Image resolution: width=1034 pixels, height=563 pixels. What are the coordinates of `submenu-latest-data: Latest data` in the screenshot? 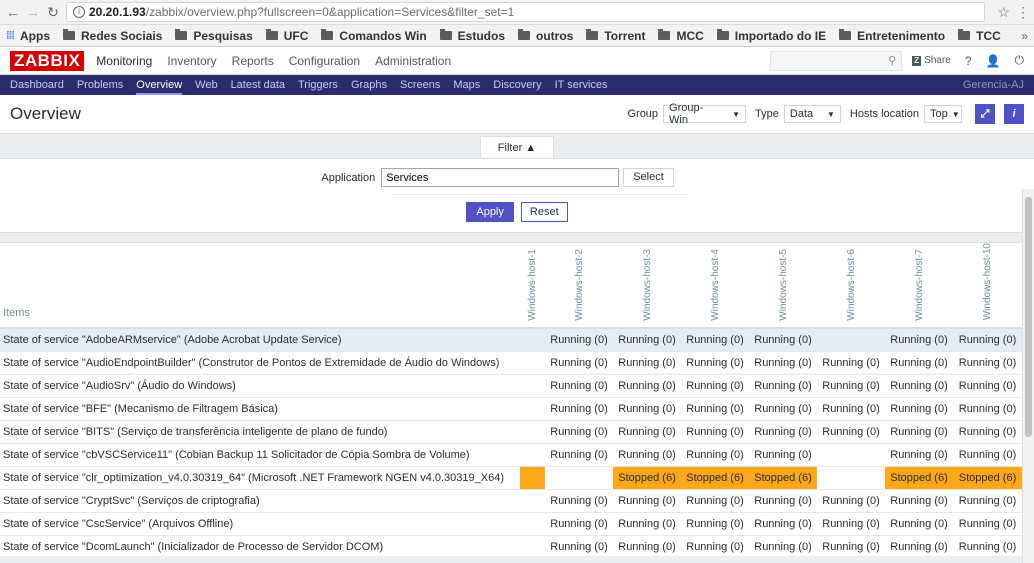 It's located at (258, 85).